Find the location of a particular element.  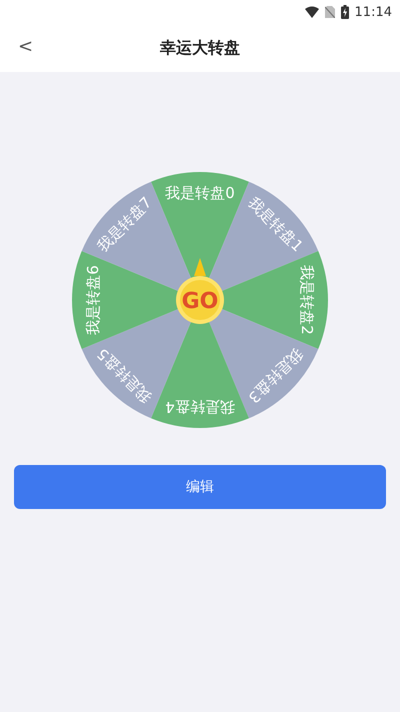

no-sim-icon is located at coordinates (329, 12).